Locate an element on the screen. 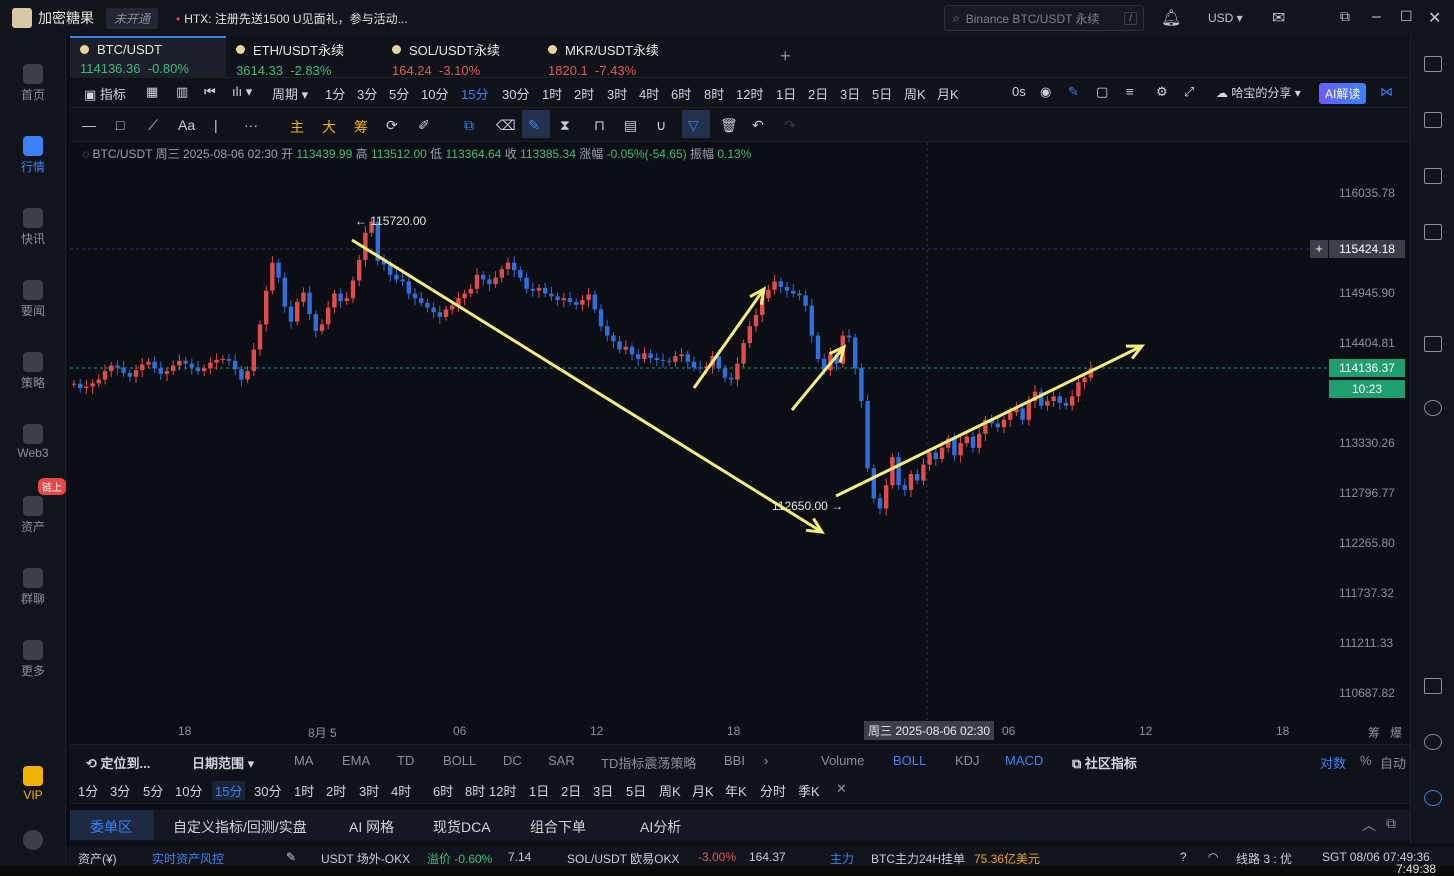  close-label: 收 is located at coordinates (510, 154).